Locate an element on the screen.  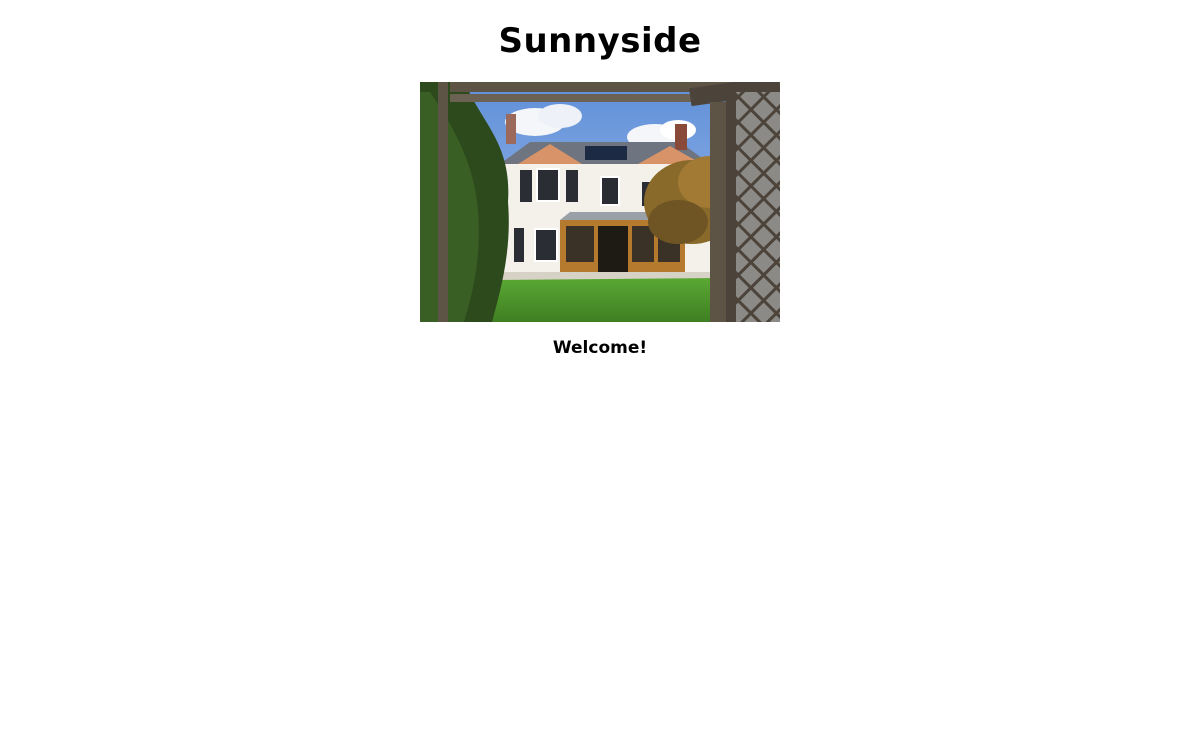
site-title: Sunnyside is located at coordinates (600, 41).